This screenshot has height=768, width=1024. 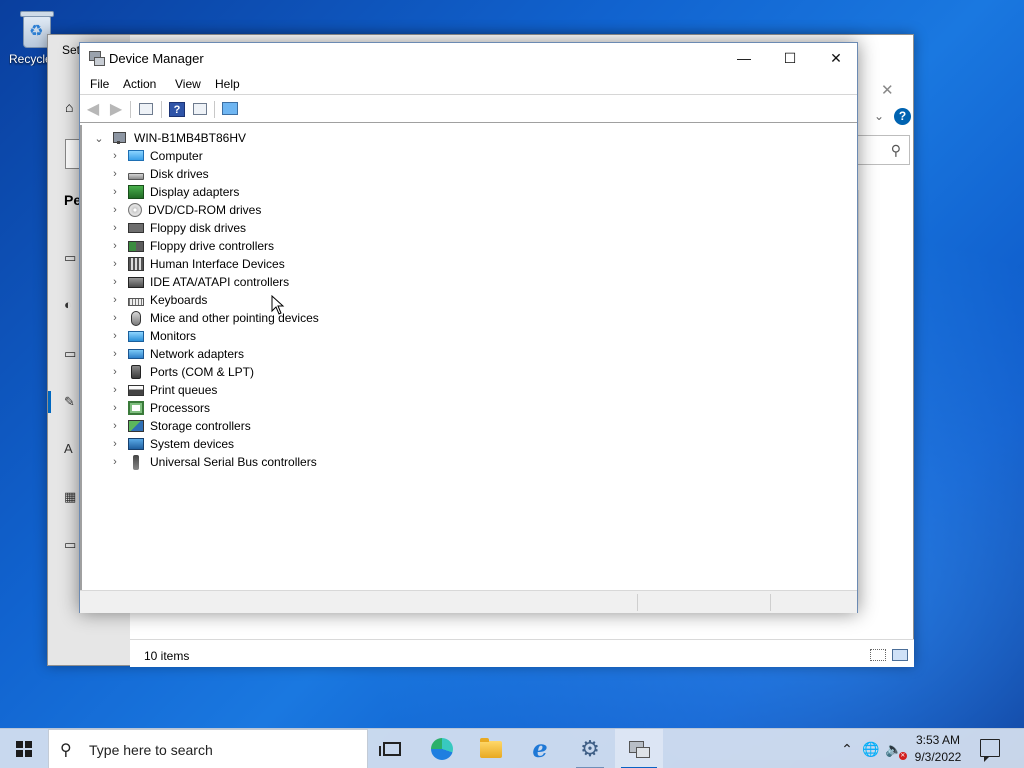 What do you see at coordinates (188, 84) in the screenshot?
I see `menu-view: View` at bounding box center [188, 84].